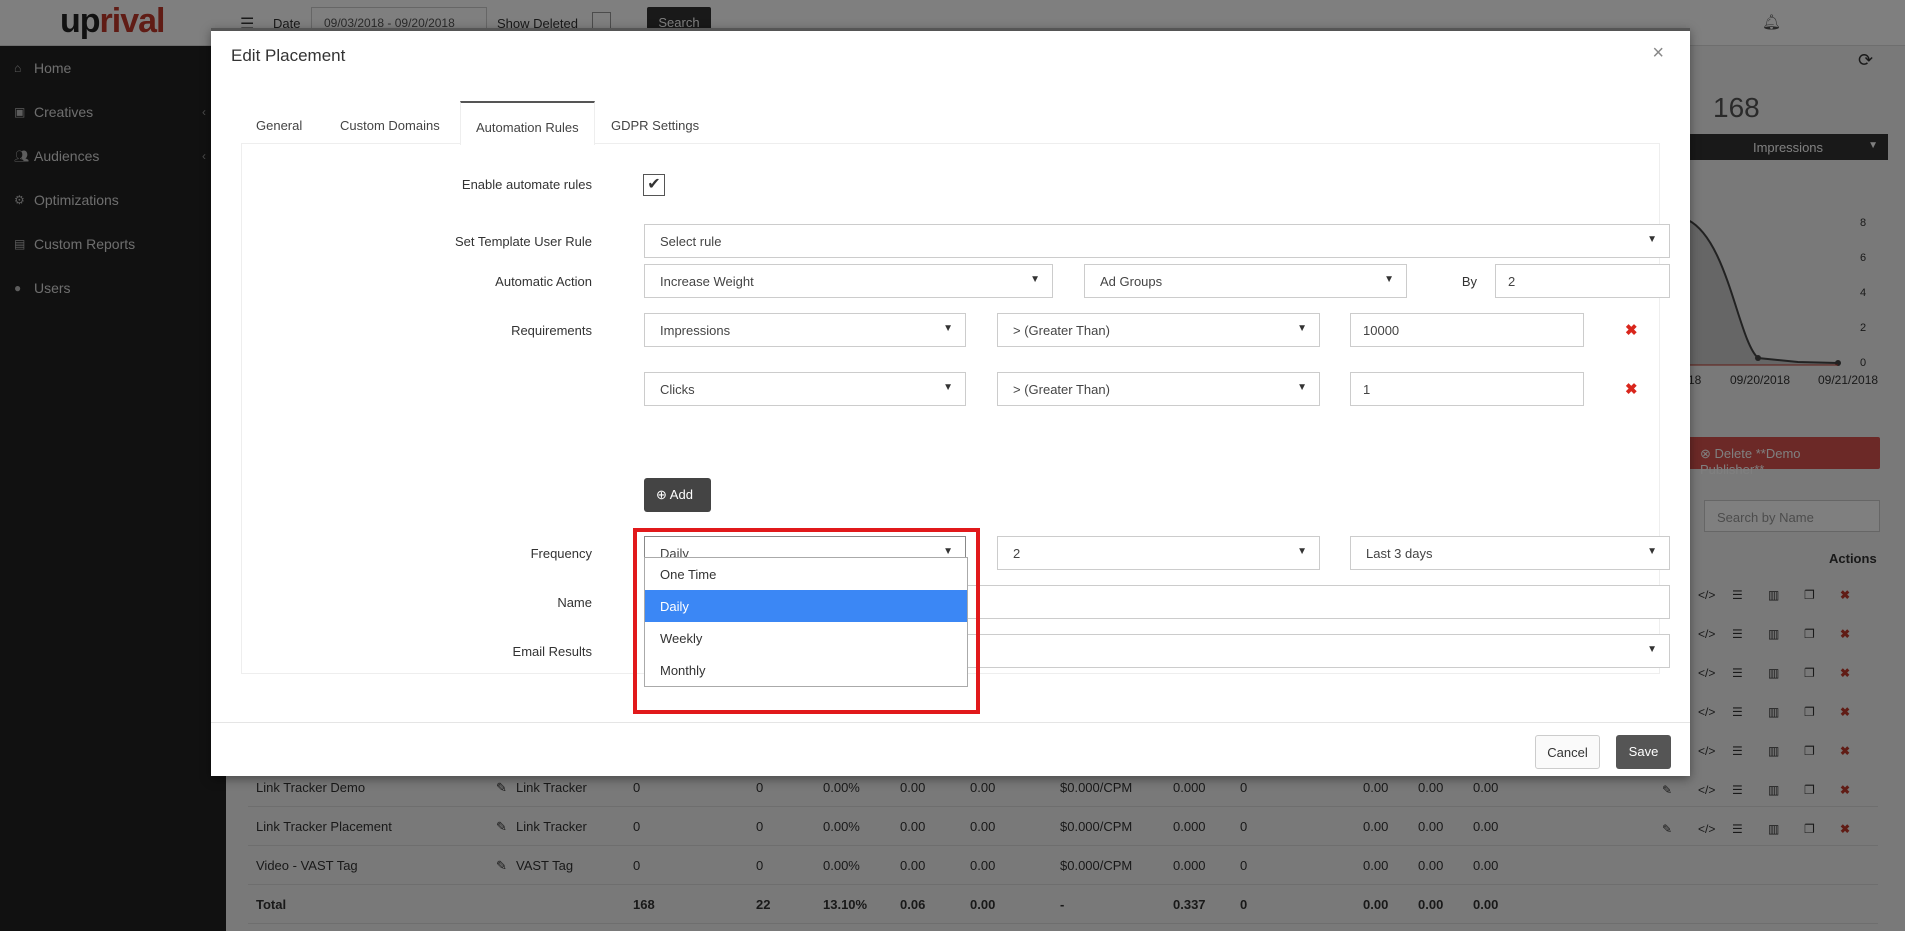 This screenshot has width=1905, height=931. Describe the element at coordinates (950, 722) in the screenshot. I see `modal-footer-divider` at that location.